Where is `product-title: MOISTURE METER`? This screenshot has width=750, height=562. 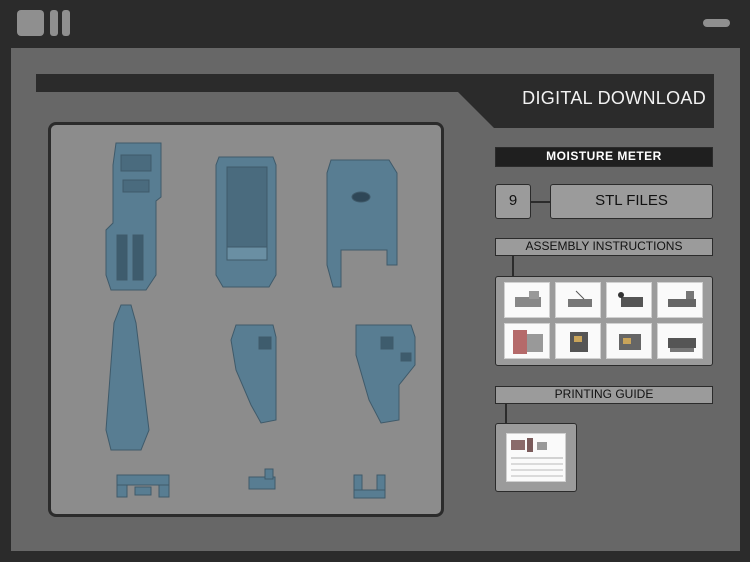 product-title: MOISTURE METER is located at coordinates (604, 157).